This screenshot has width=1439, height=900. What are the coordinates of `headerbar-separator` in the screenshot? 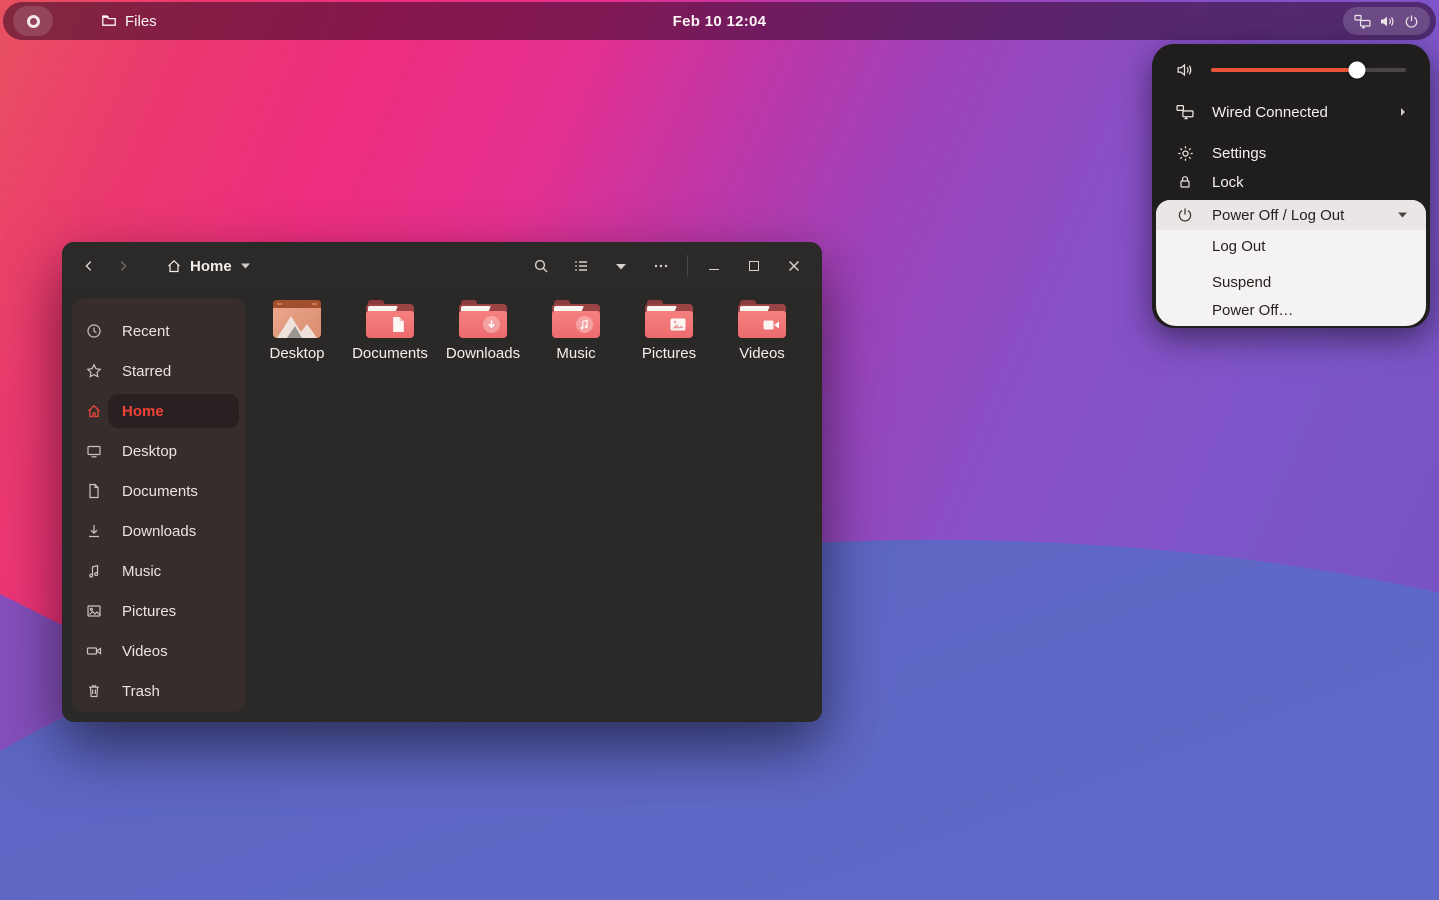 It's located at (687, 266).